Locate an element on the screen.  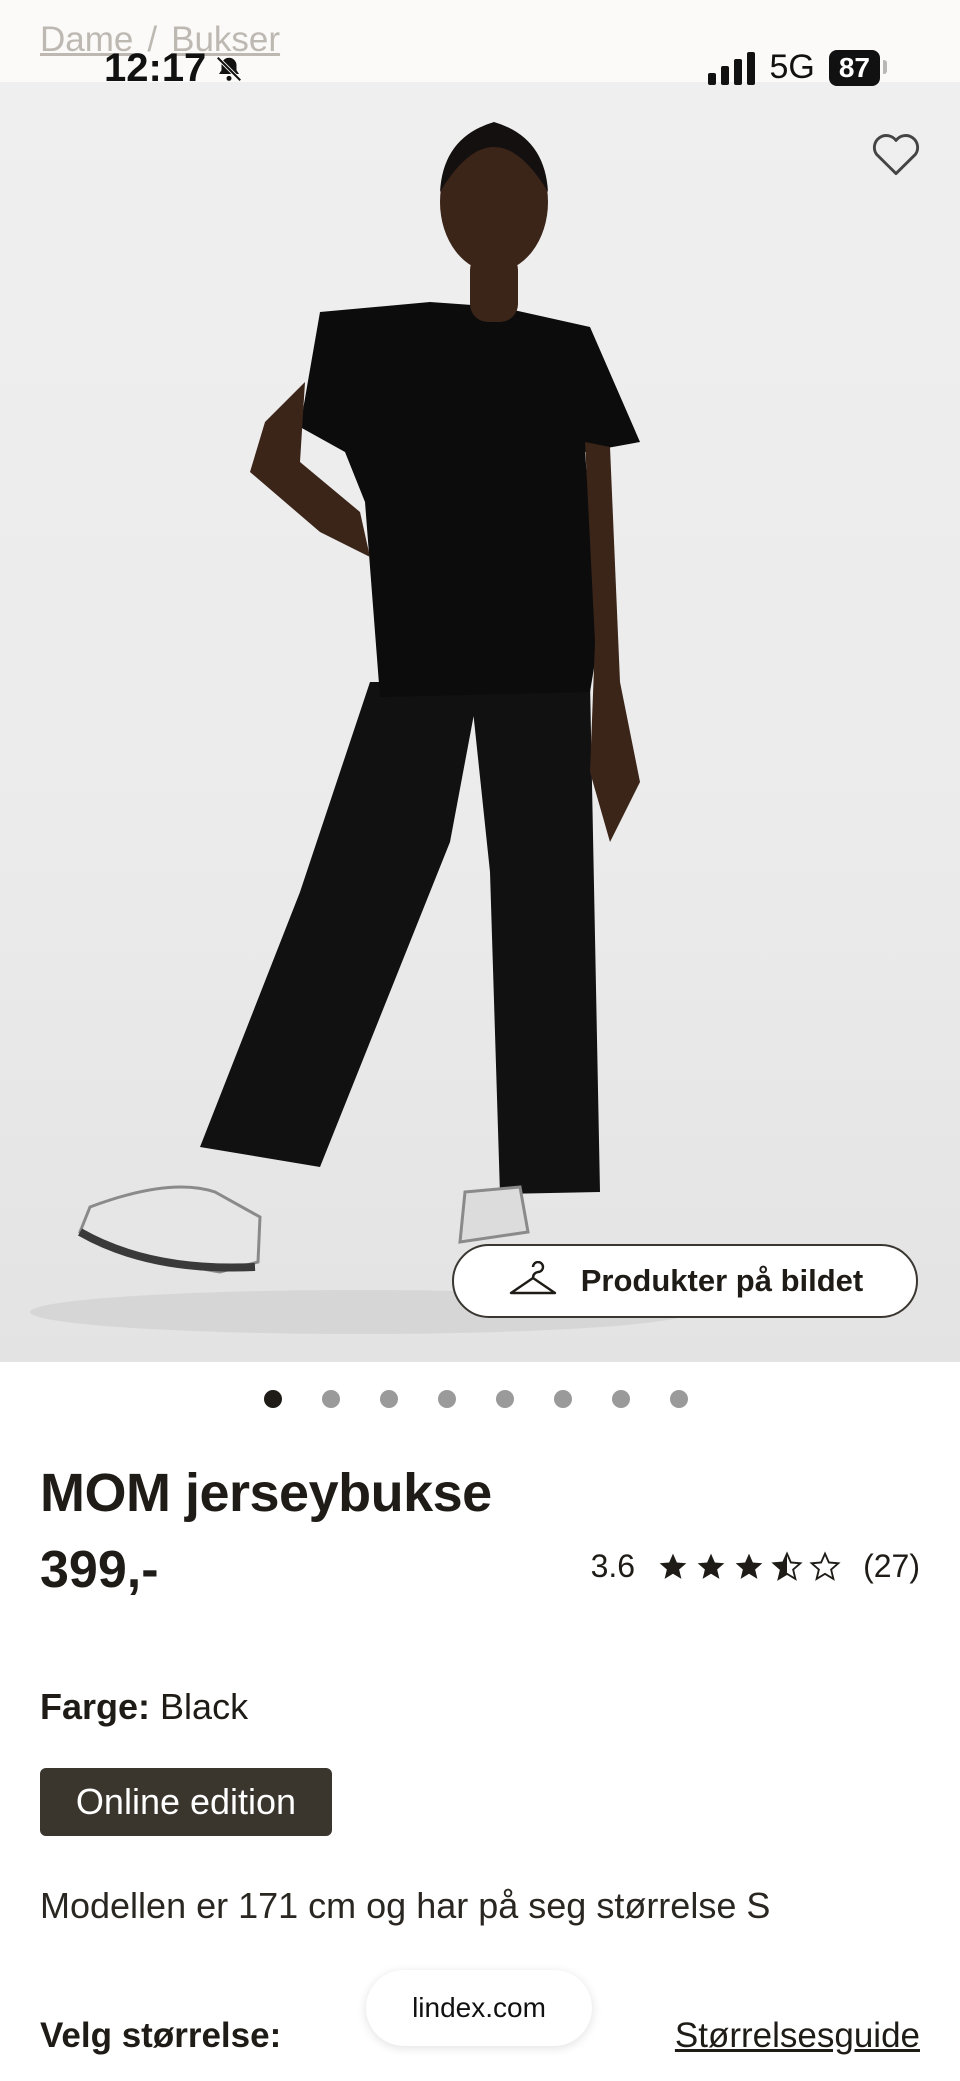
product-title: MOM jerseybukse is located at coordinates (266, 1493).